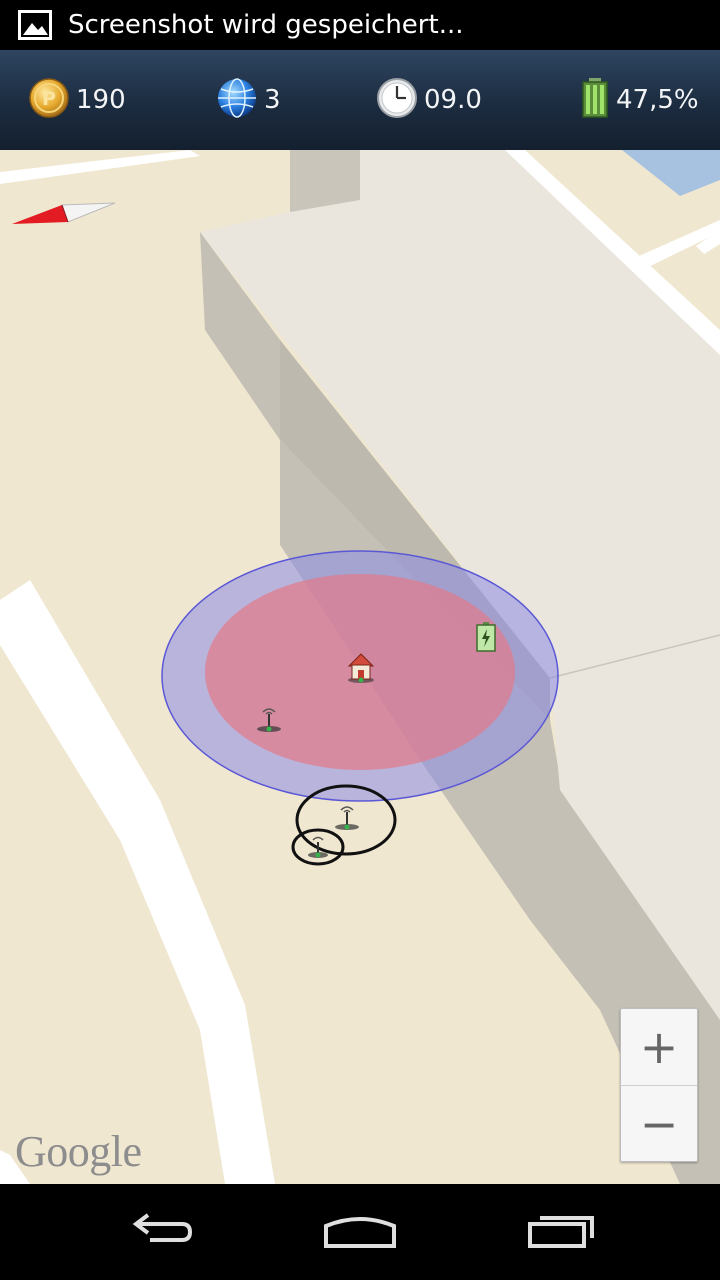  Describe the element at coordinates (237, 100) in the screenshot. I see `globe-icon` at that location.